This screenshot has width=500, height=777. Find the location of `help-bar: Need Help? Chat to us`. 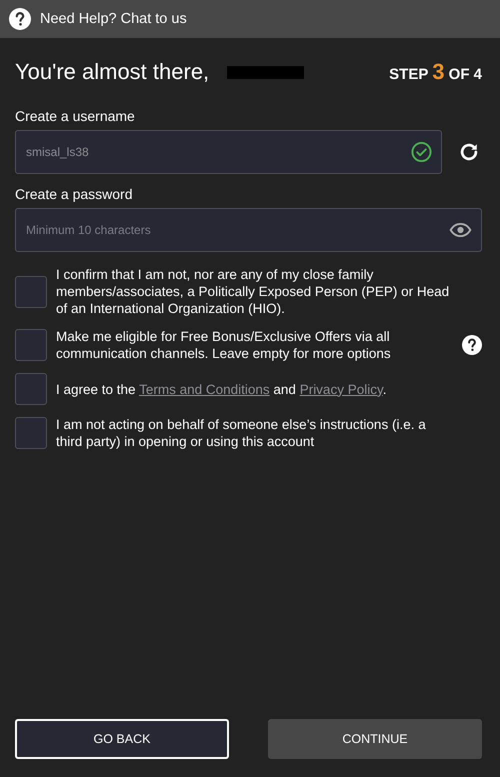

help-bar: Need Help? Chat to us is located at coordinates (250, 19).